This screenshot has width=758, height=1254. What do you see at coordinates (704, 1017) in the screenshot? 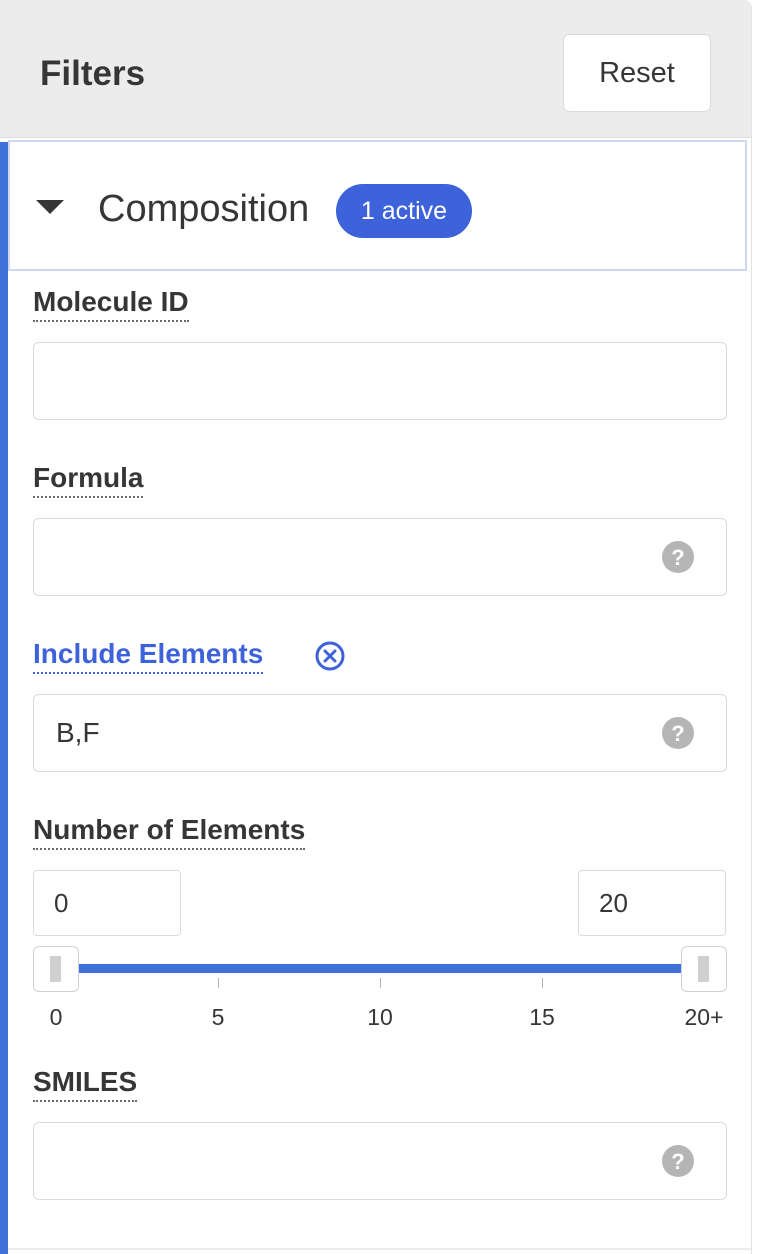
I see `slider-tick-label: 20+` at bounding box center [704, 1017].